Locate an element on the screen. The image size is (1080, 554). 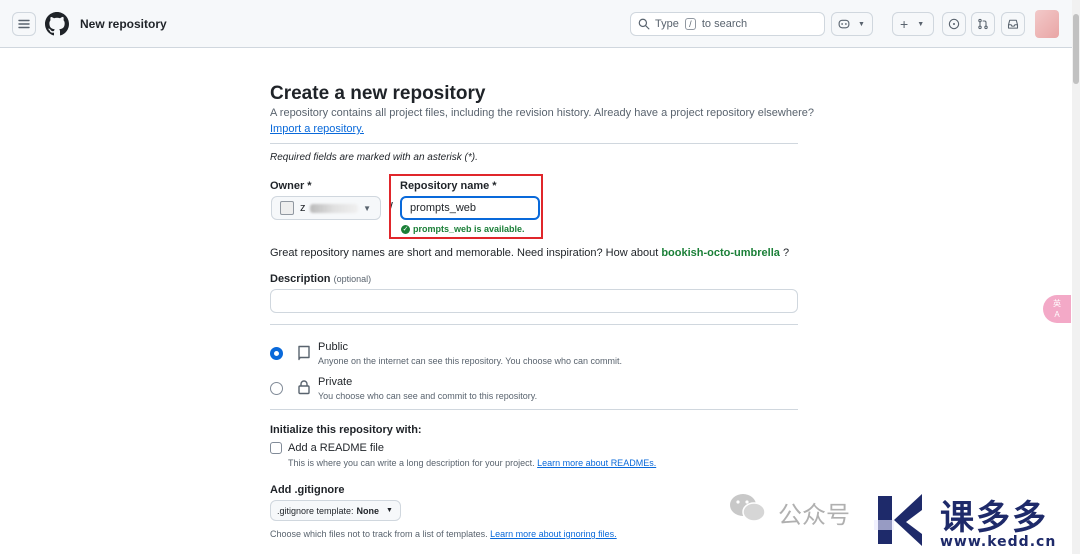
learn-more-readmes-link: Learn more about READMEs. is located at coordinates (596, 463).